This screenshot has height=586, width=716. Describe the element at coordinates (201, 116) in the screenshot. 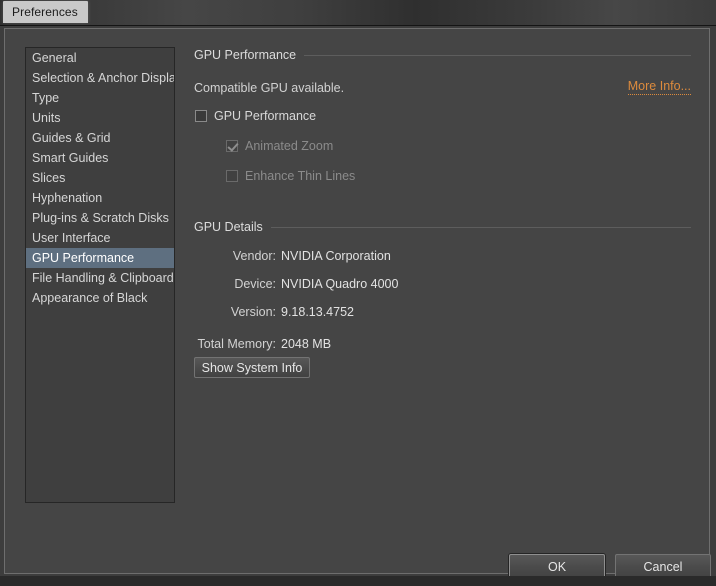

I see `gpu-performance-checkbox` at that location.